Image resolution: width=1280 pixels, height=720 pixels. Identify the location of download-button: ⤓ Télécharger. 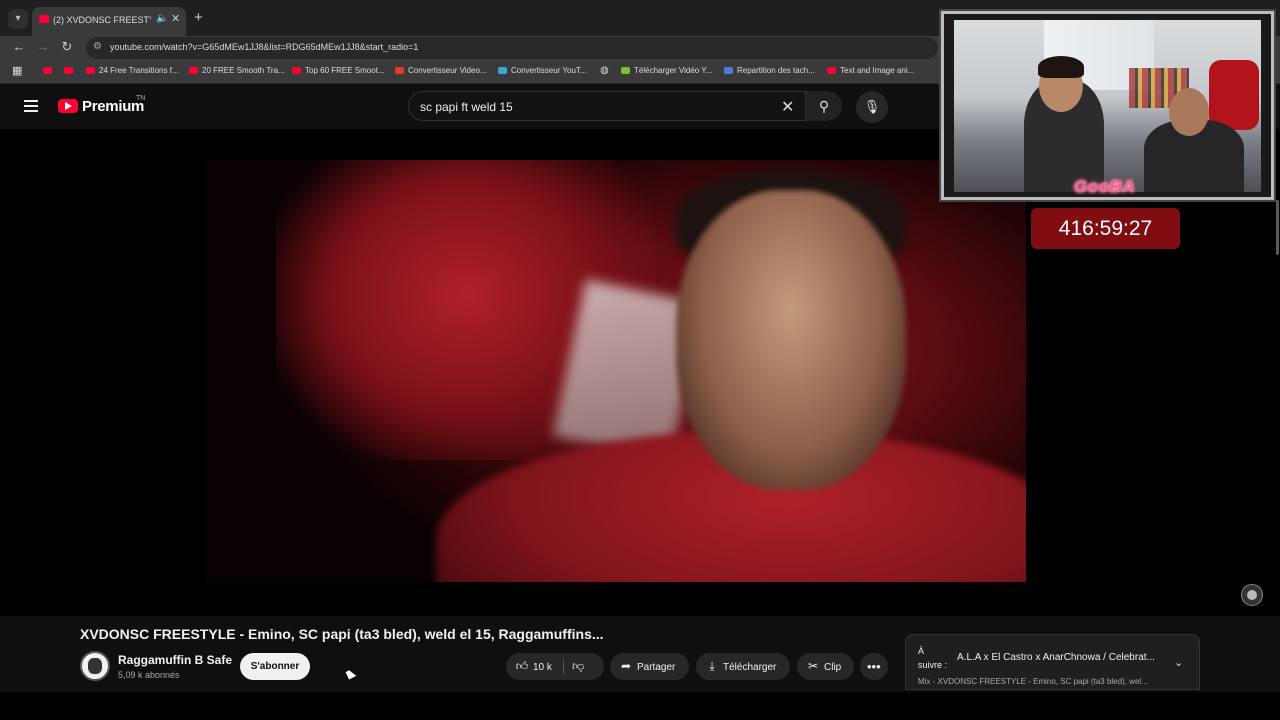
(743, 666).